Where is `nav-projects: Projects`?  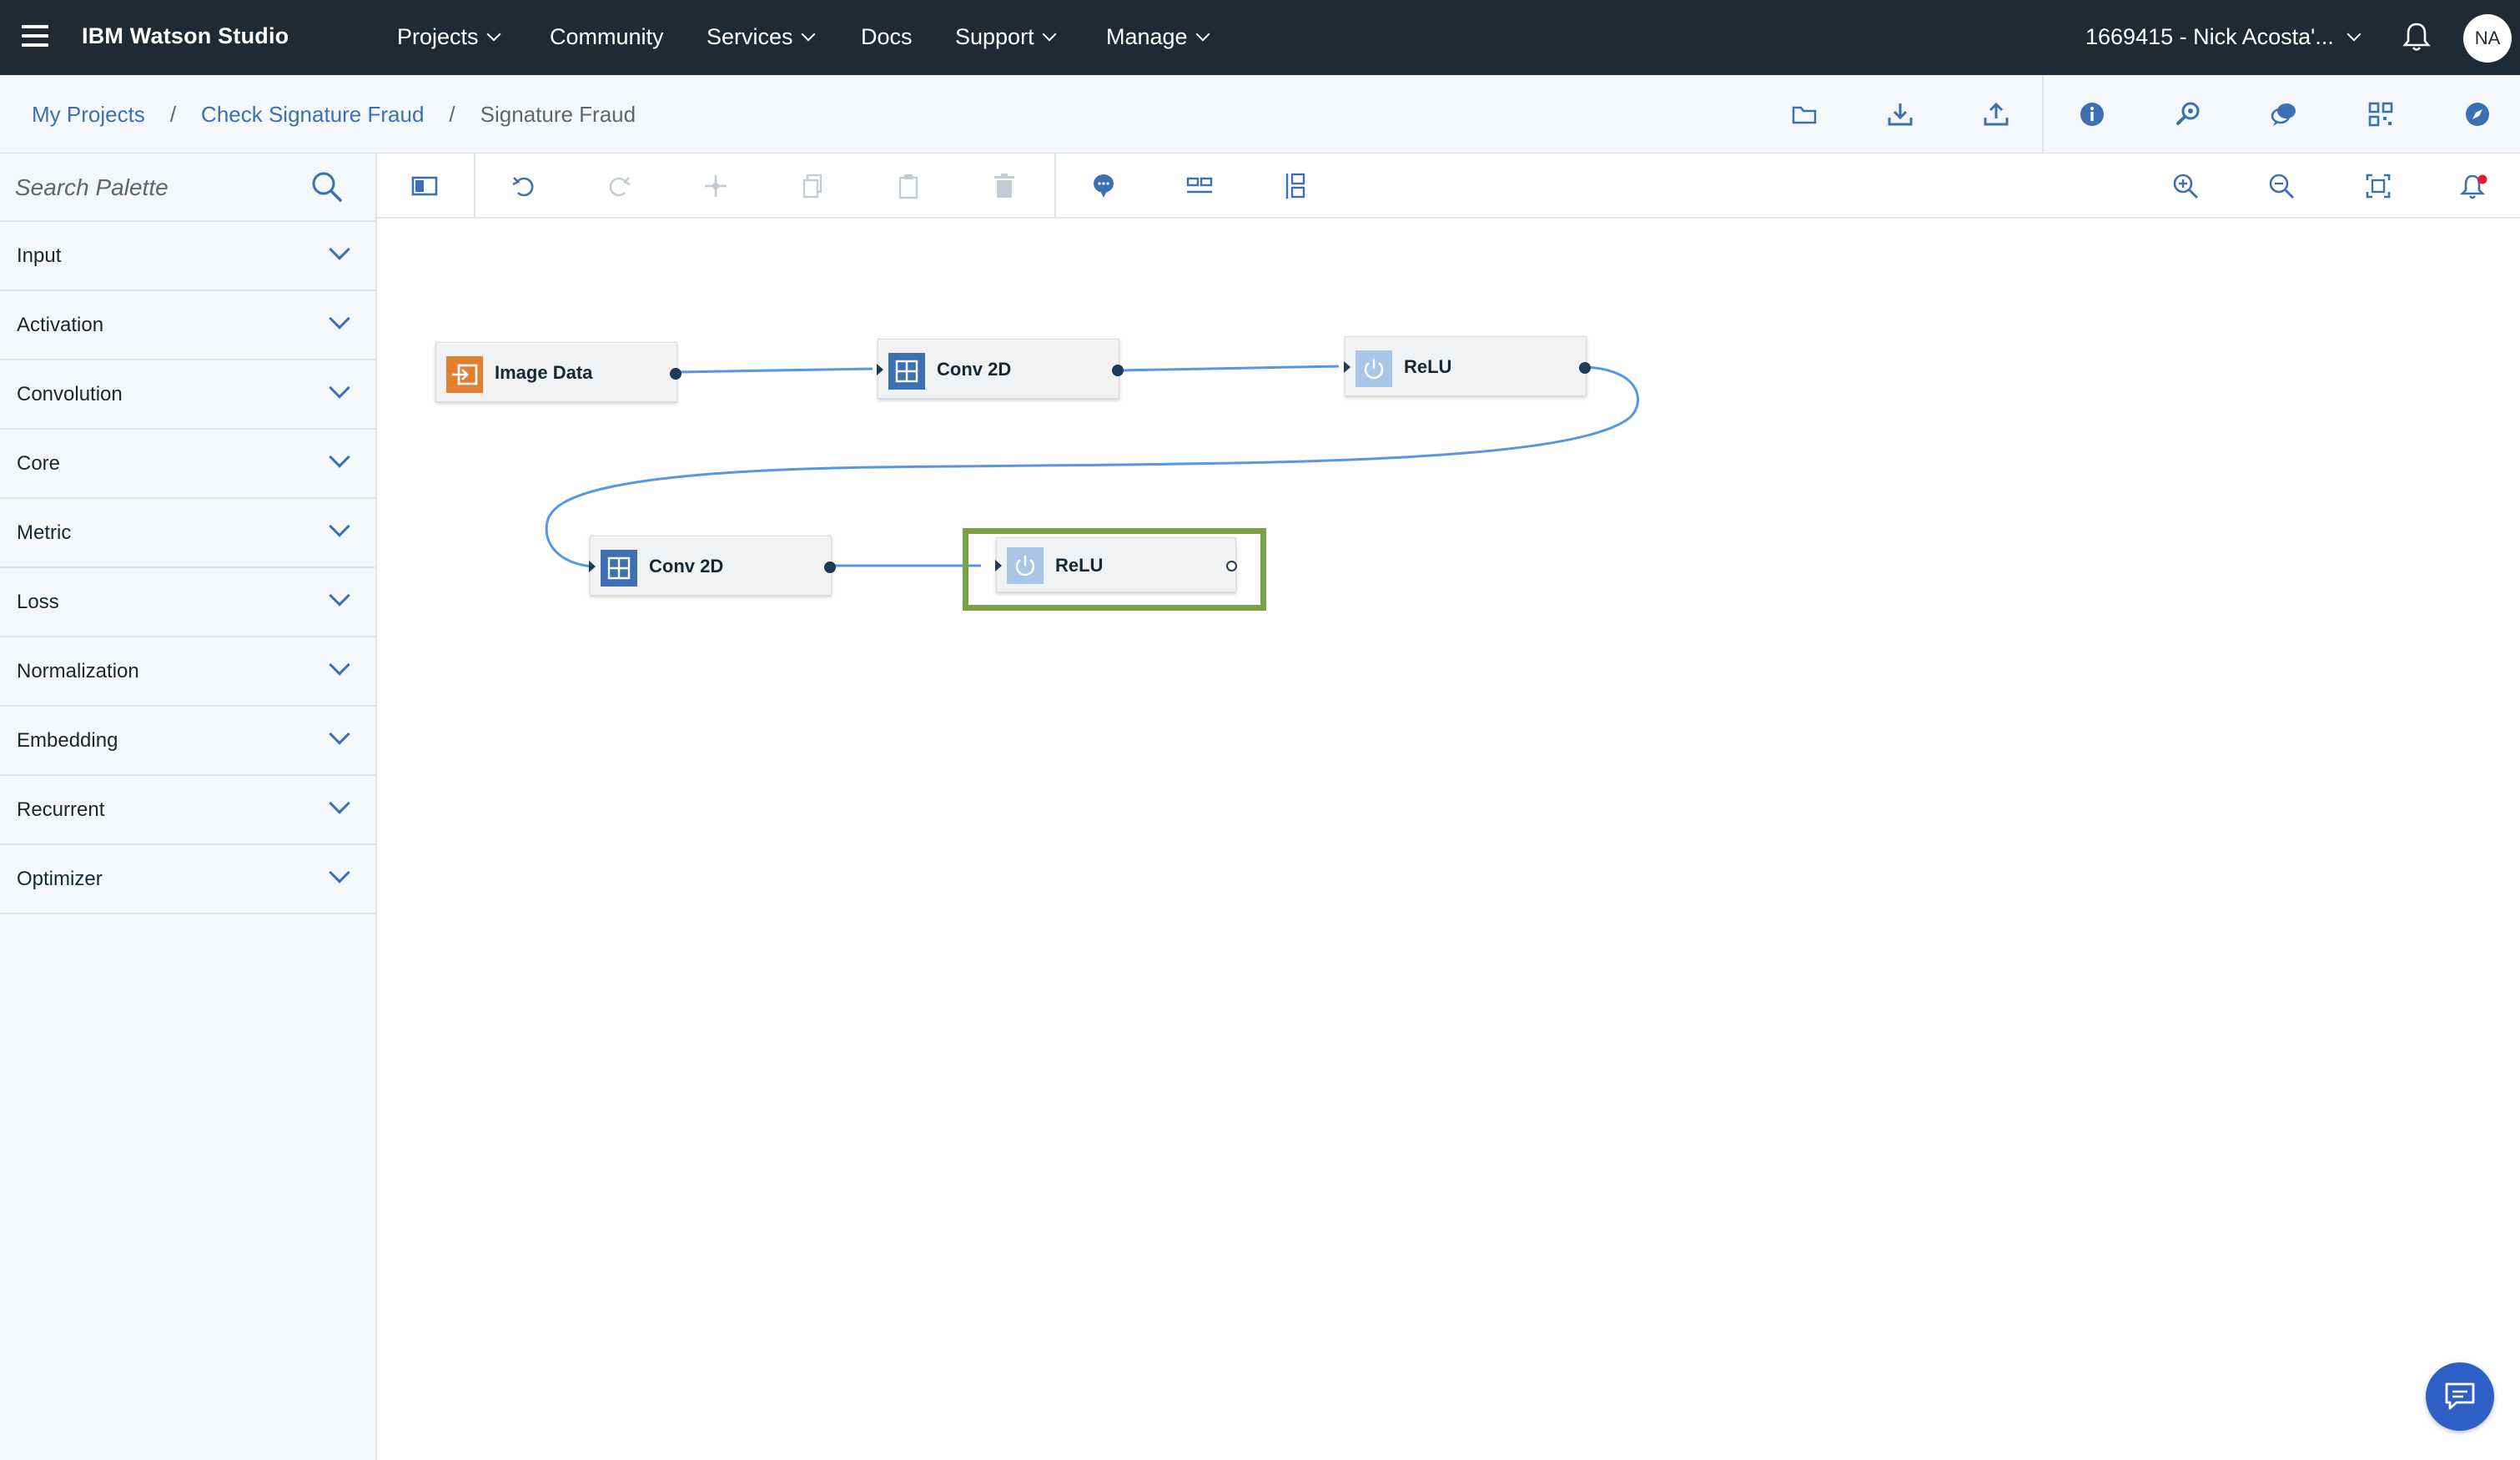 nav-projects: Projects is located at coordinates (449, 37).